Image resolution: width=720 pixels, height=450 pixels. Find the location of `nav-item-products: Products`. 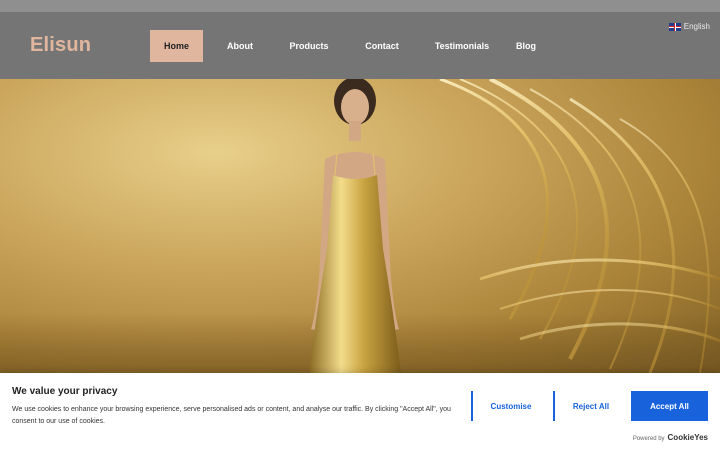

nav-item-products: Products is located at coordinates (309, 46).